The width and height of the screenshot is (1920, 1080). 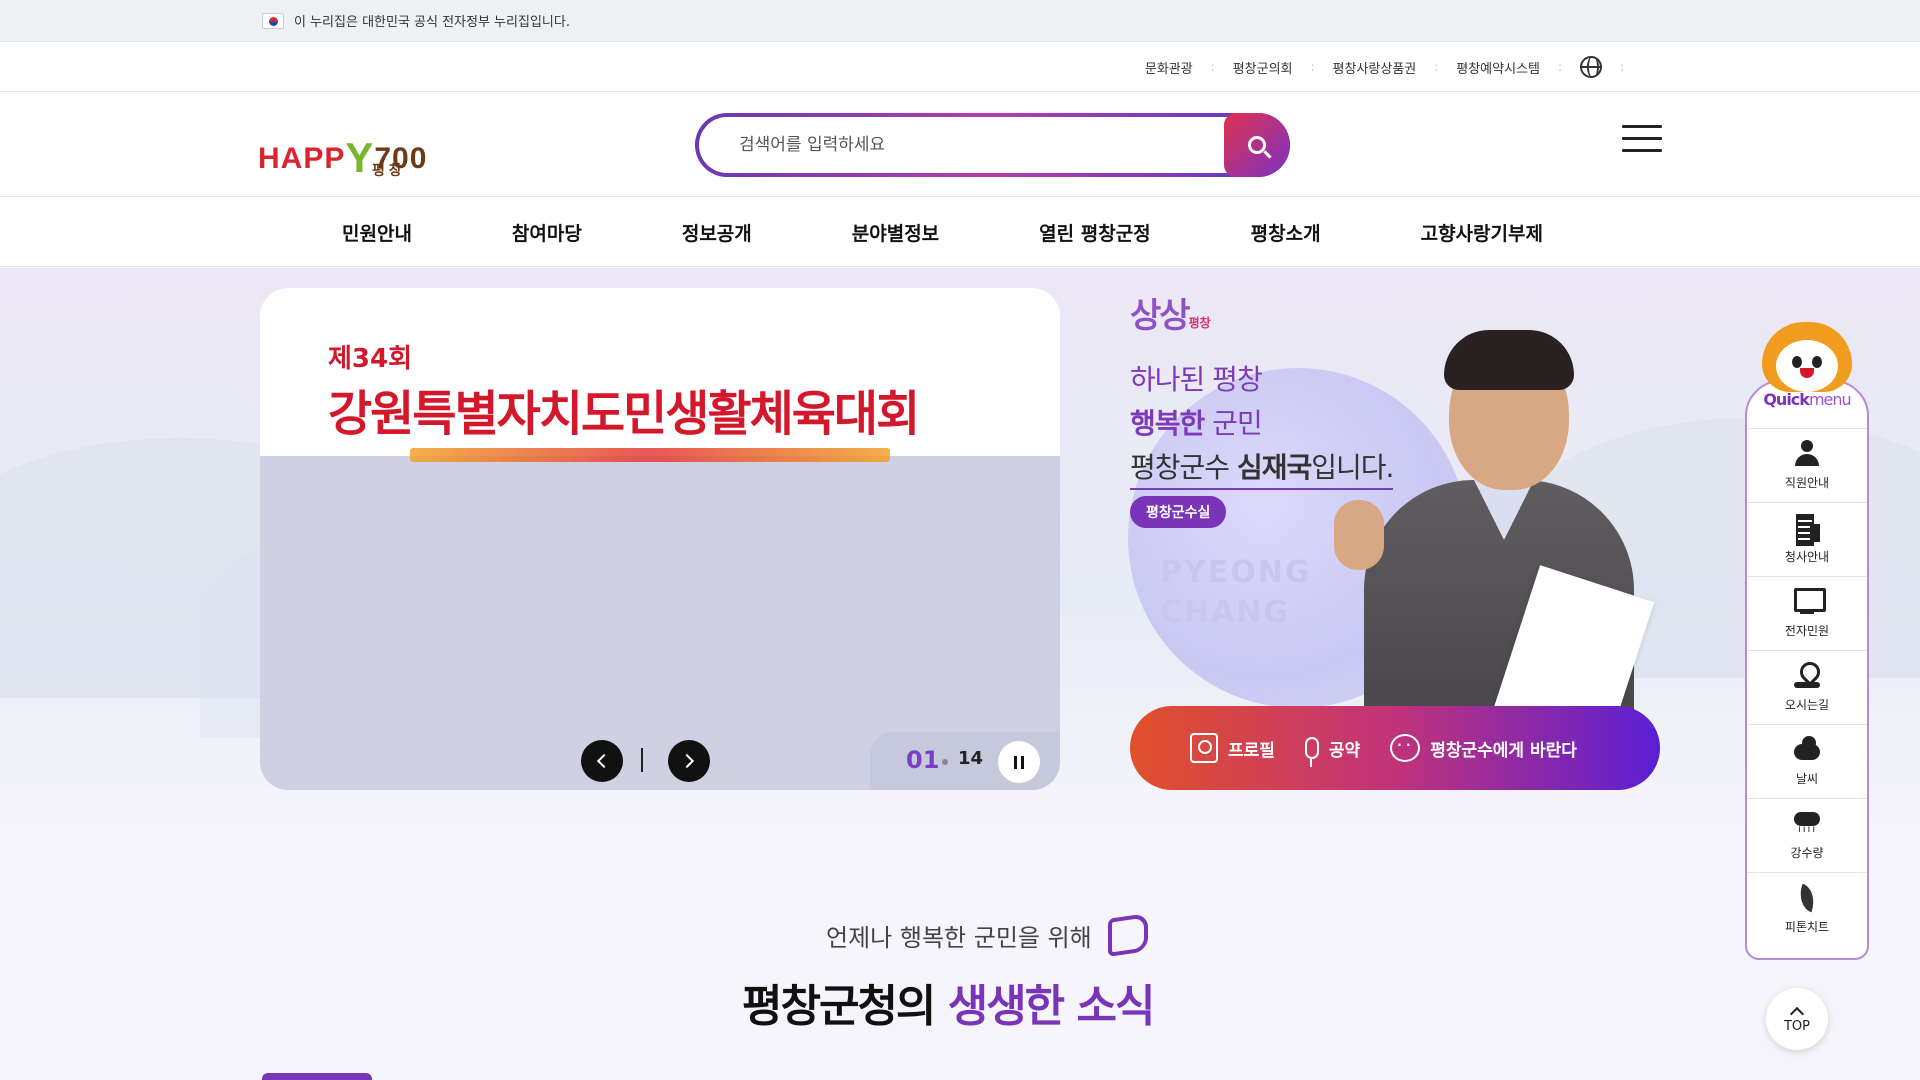 I want to click on news-section-kicker: 언제나 행복한 군민을 위해, so click(x=987, y=935).